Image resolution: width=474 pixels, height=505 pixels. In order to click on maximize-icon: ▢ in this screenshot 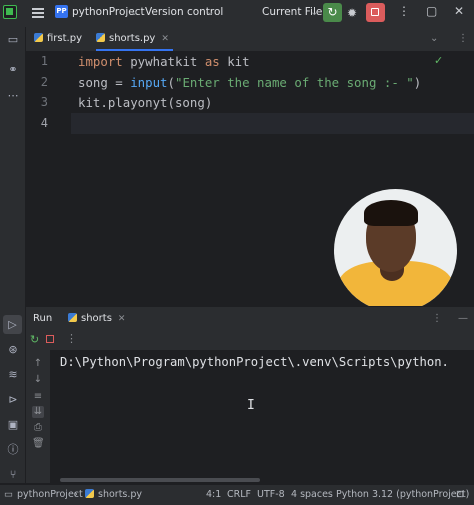, I will do `click(431, 11)`.